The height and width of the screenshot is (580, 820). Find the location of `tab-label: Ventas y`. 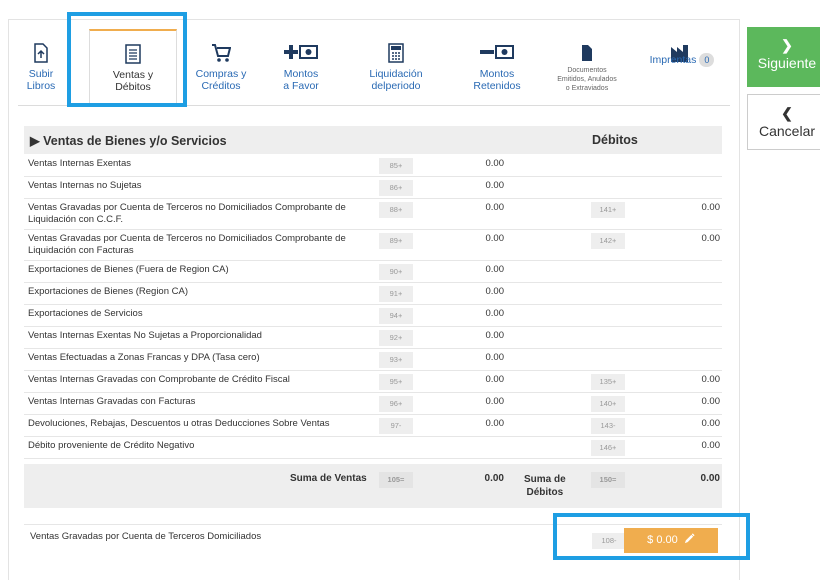

tab-label: Ventas y is located at coordinates (133, 75).